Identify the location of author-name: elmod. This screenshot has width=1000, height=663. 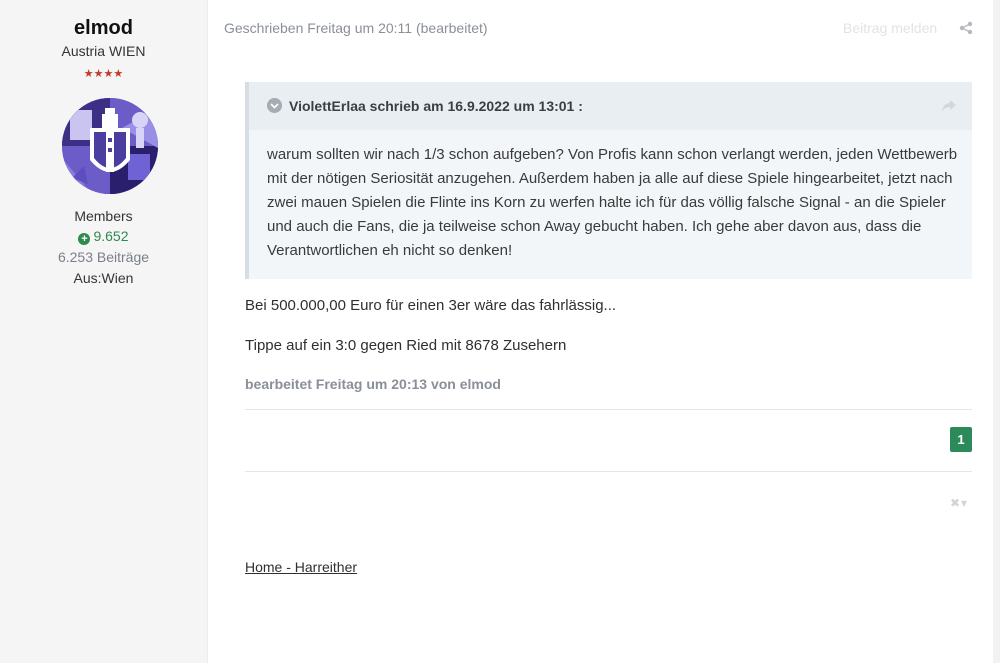
(103, 28).